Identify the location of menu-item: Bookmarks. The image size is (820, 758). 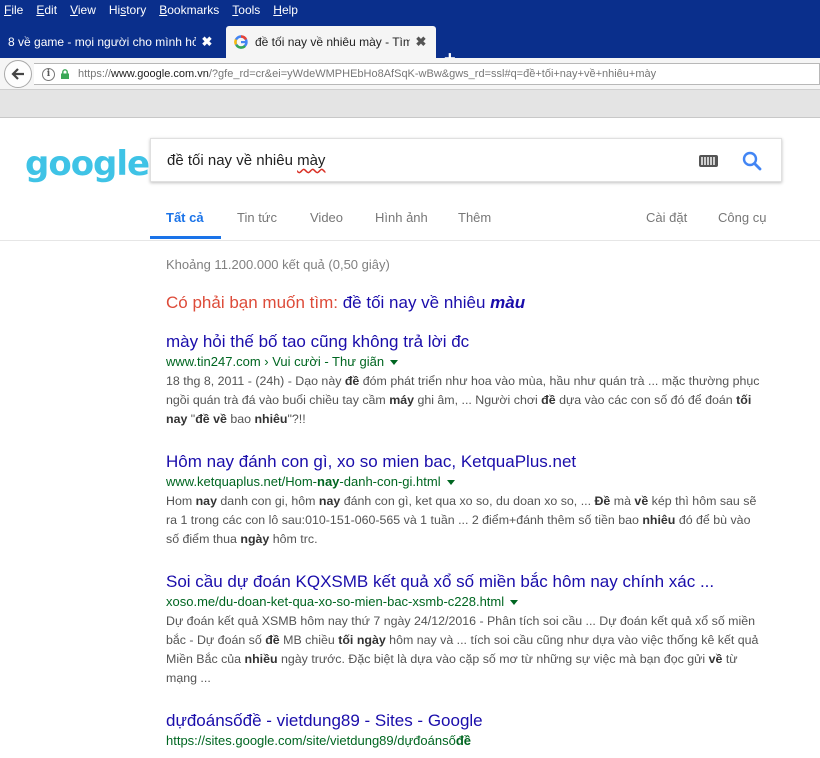
(189, 10).